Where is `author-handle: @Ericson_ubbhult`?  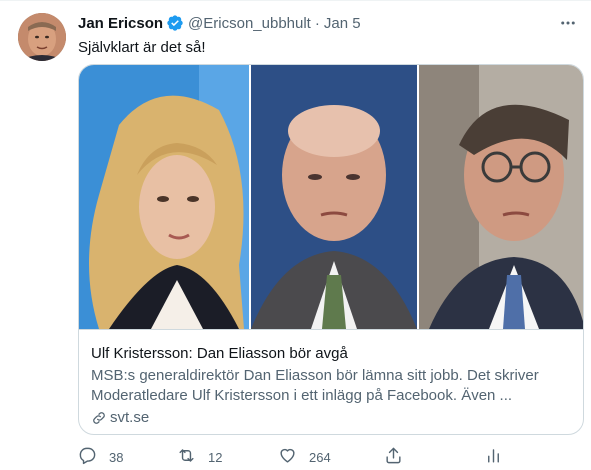 author-handle: @Ericson_ubbhult is located at coordinates (249, 23).